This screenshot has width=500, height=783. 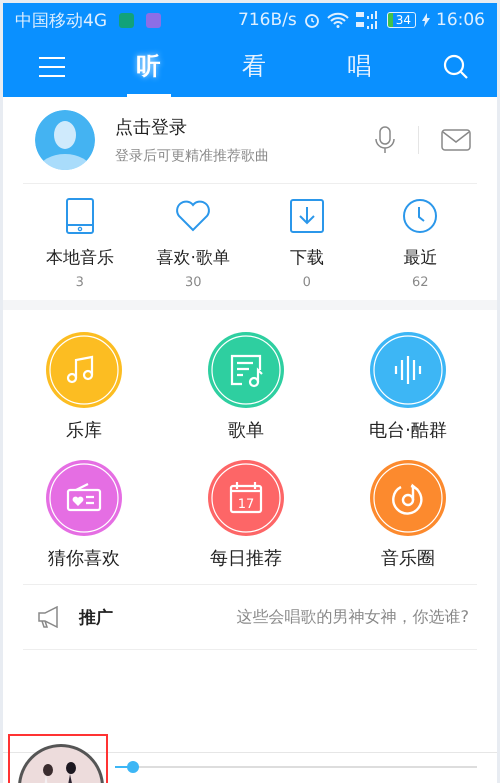 I want to click on feature-label: 歌单, so click(x=246, y=430).